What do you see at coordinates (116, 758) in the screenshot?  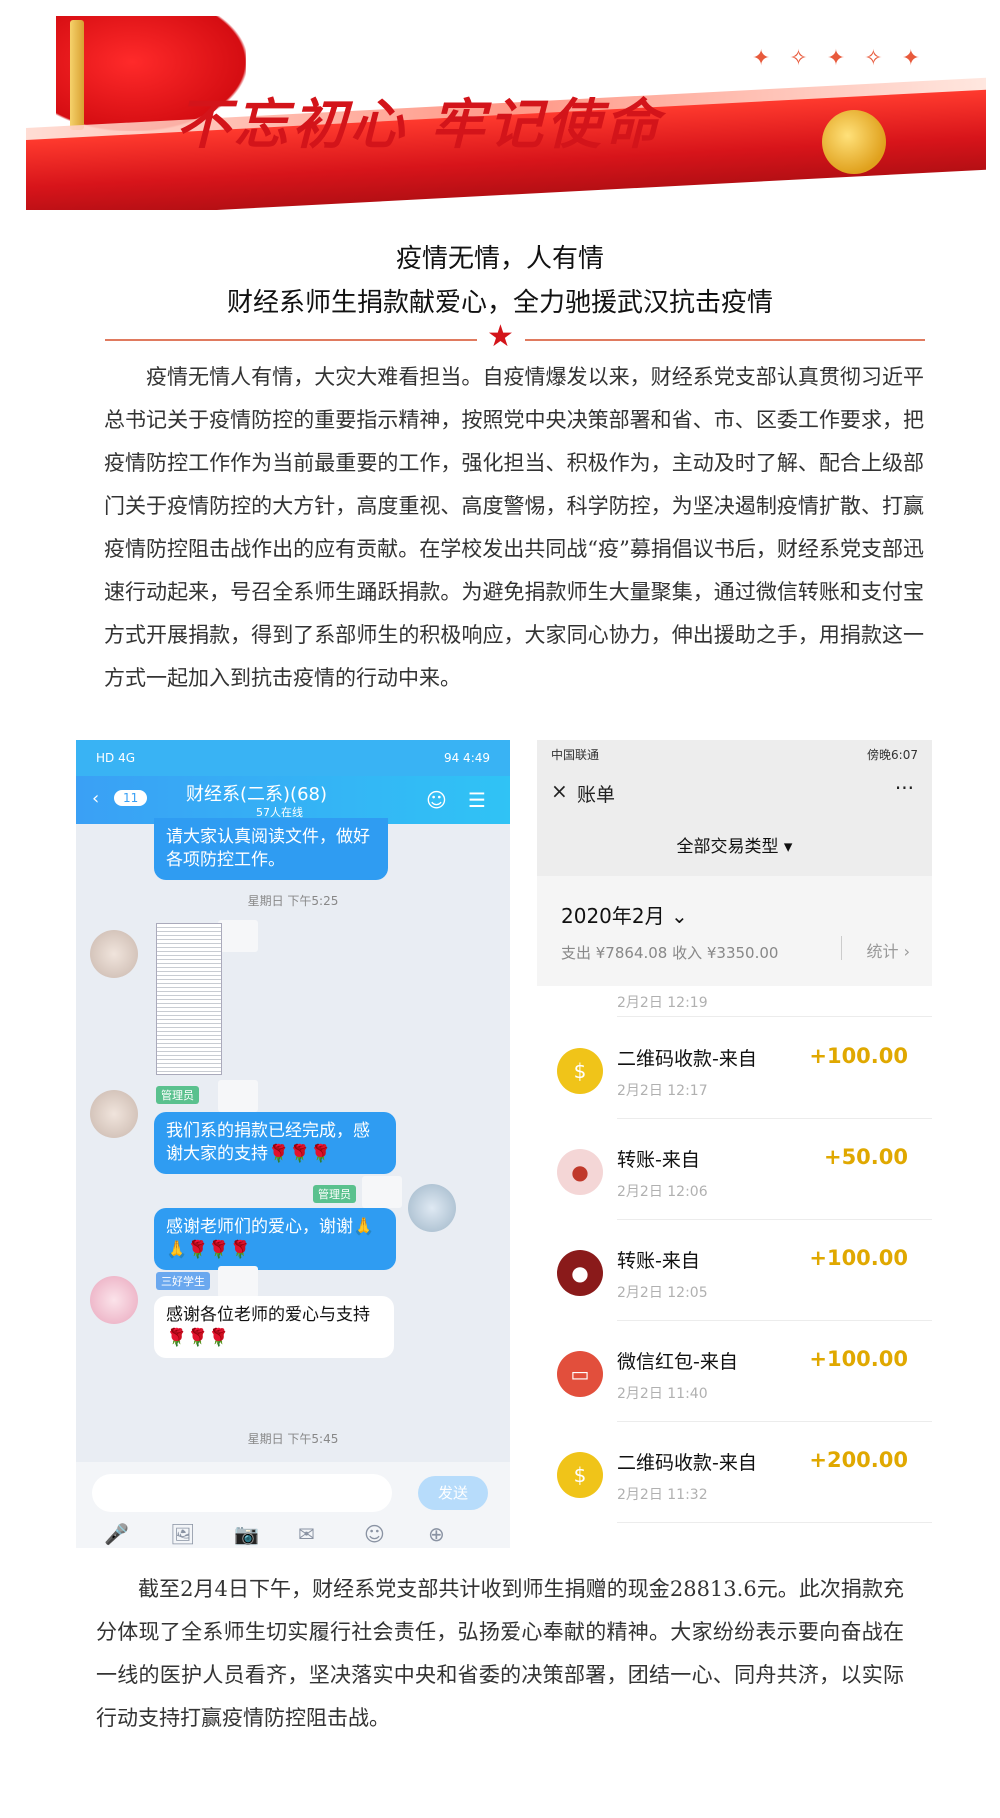 I see `chat-status-left: HD 4G` at bounding box center [116, 758].